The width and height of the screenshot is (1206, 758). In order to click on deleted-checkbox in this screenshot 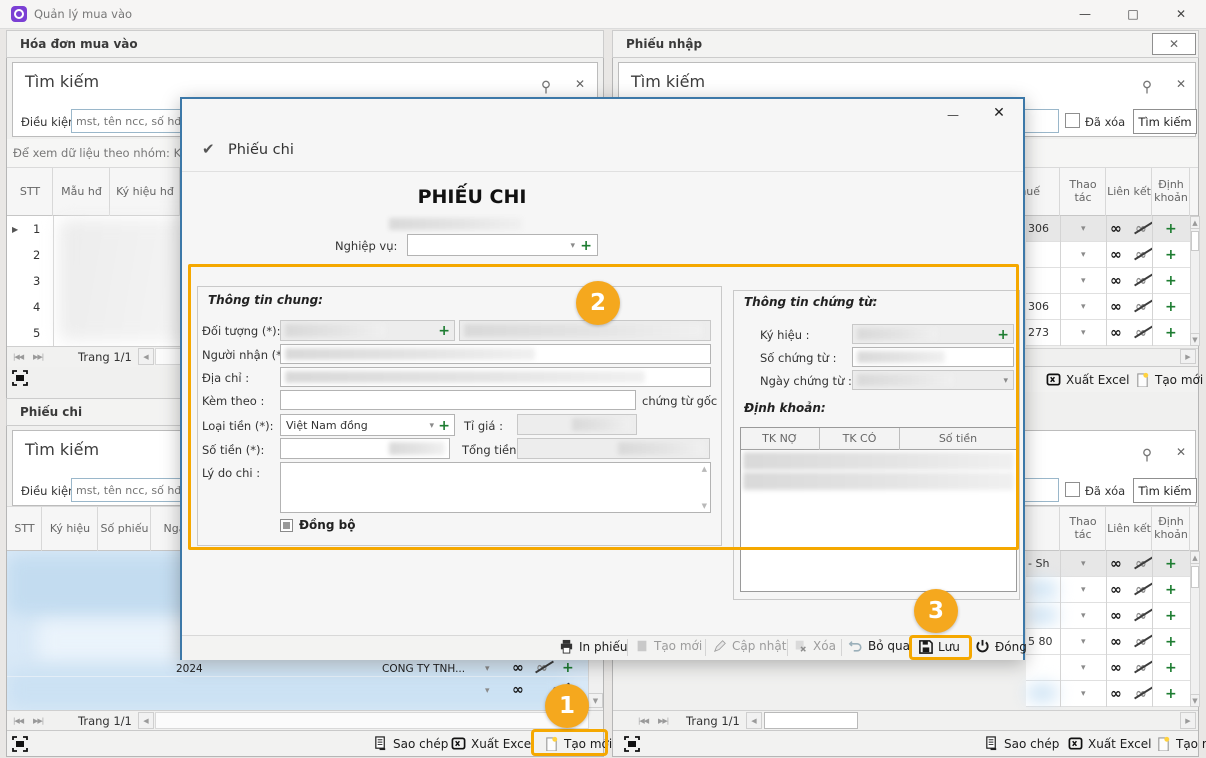, I will do `click(1072, 120)`.